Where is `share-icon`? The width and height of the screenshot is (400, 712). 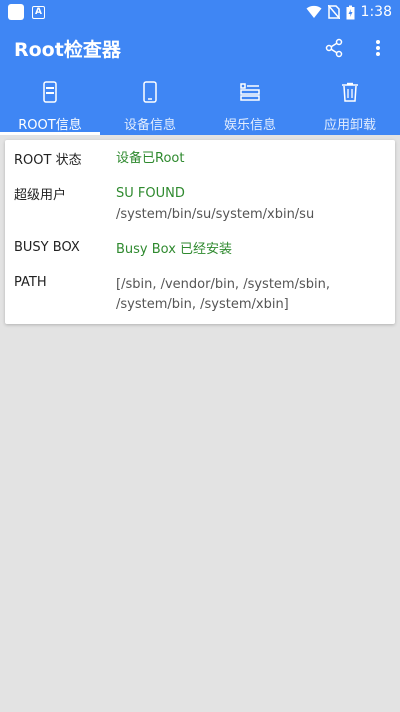 share-icon is located at coordinates (334, 48).